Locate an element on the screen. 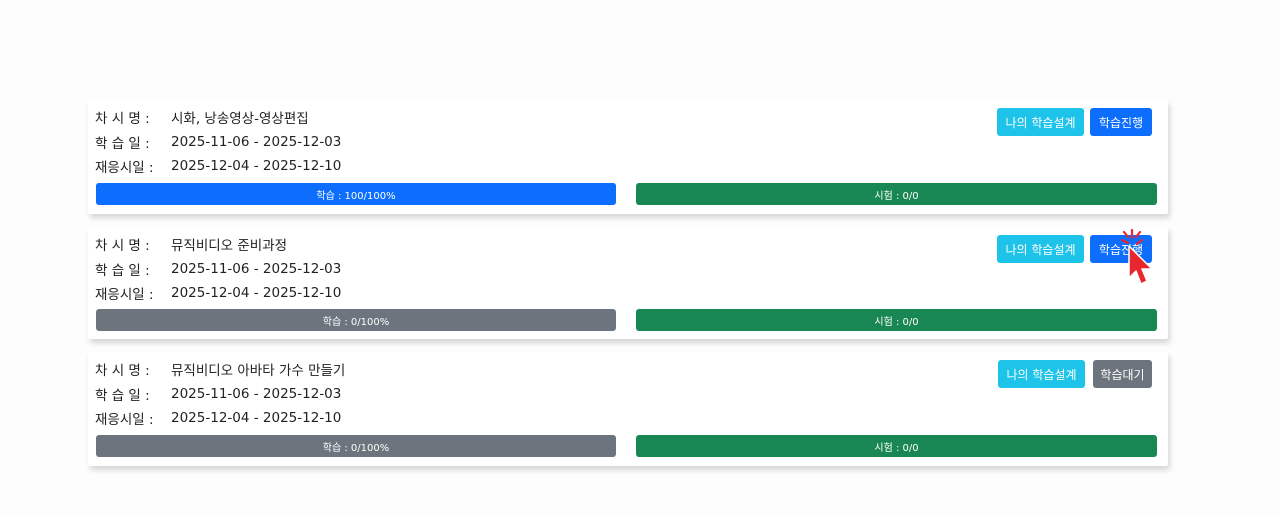  session-name-row: 차 시 명 : 시화, 낭송영상-영상편집 is located at coordinates (202, 117).